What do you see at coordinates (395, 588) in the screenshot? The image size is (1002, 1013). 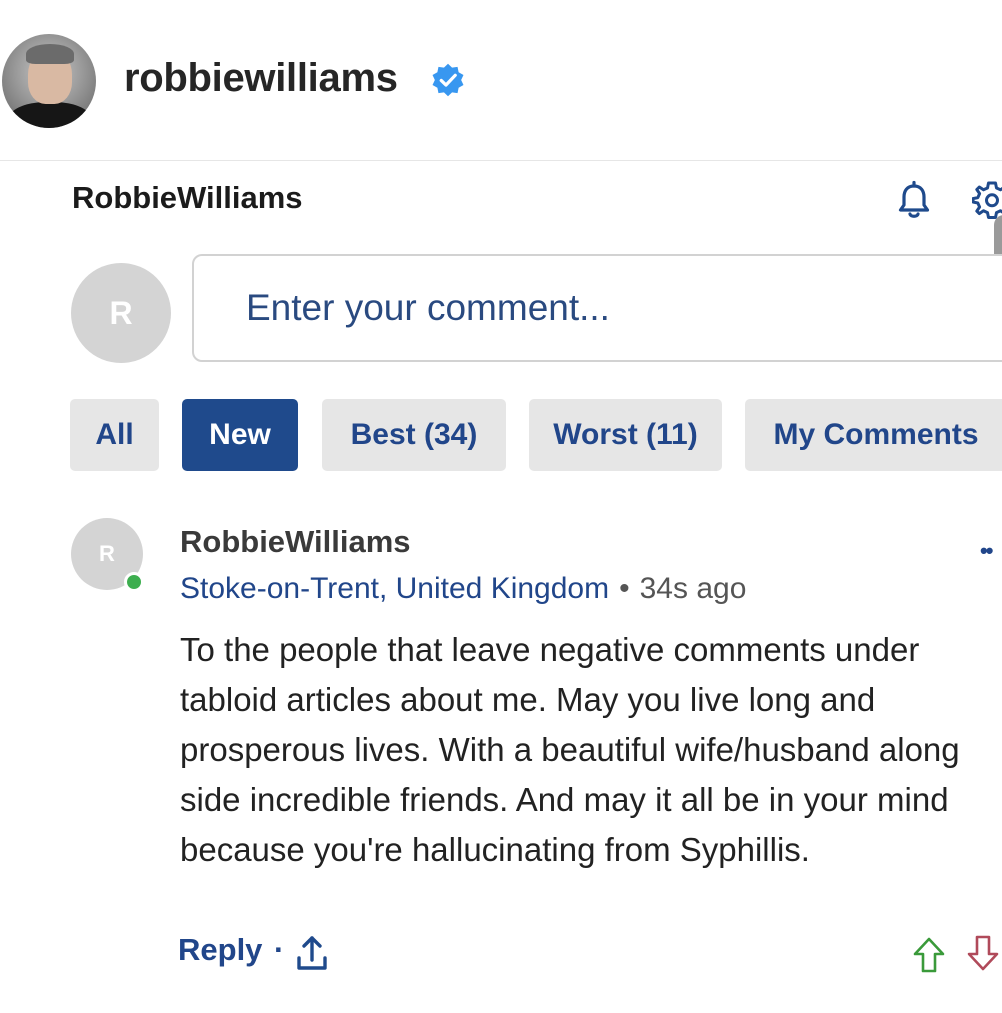 I see `comment-location: Stoke-on-Trent, United Kingdom` at bounding box center [395, 588].